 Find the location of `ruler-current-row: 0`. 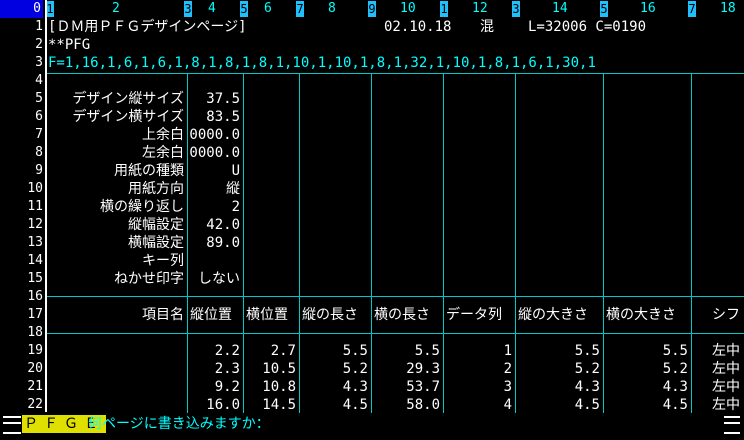

ruler-current-row: 0 is located at coordinates (21, 9).